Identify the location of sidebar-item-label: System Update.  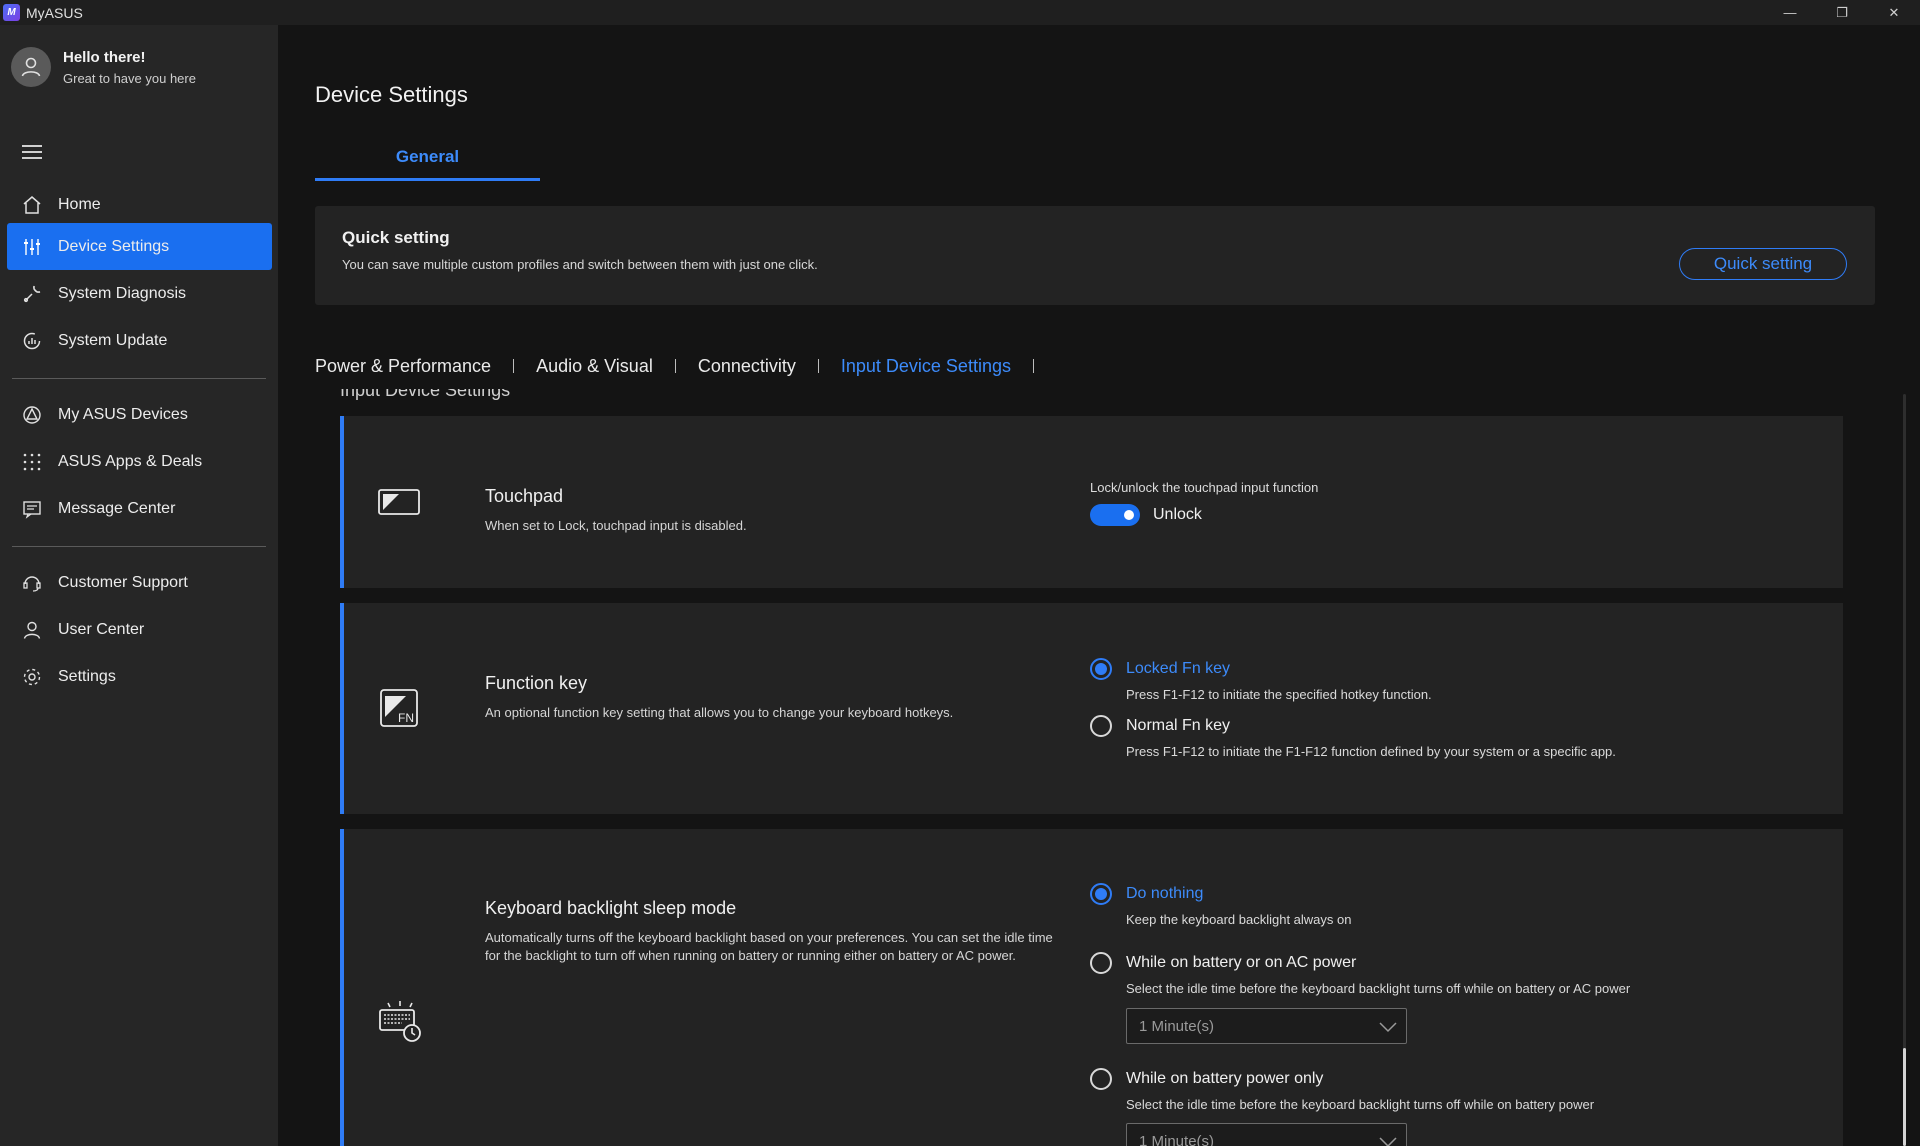
(113, 340).